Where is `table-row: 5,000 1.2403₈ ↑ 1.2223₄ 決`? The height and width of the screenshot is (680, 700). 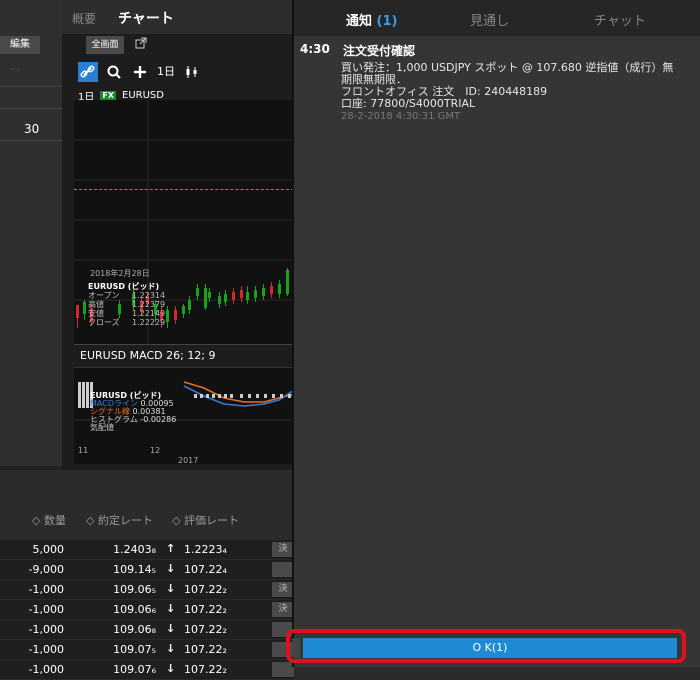 table-row: 5,000 1.2403₈ ↑ 1.2223₄ 決 is located at coordinates (147, 550).